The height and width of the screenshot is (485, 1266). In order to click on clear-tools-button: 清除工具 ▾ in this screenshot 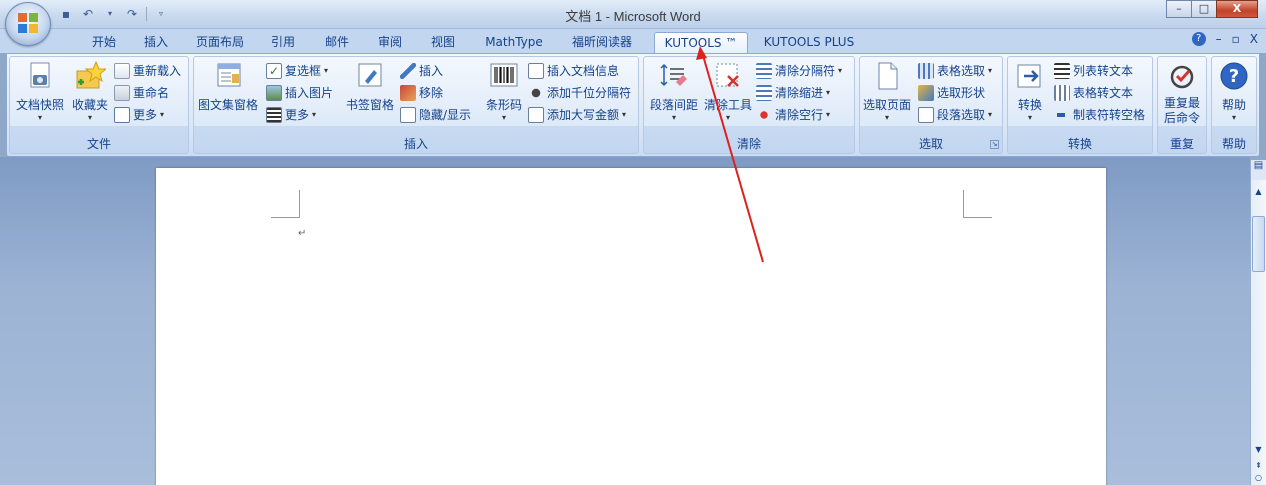, I will do `click(728, 91)`.